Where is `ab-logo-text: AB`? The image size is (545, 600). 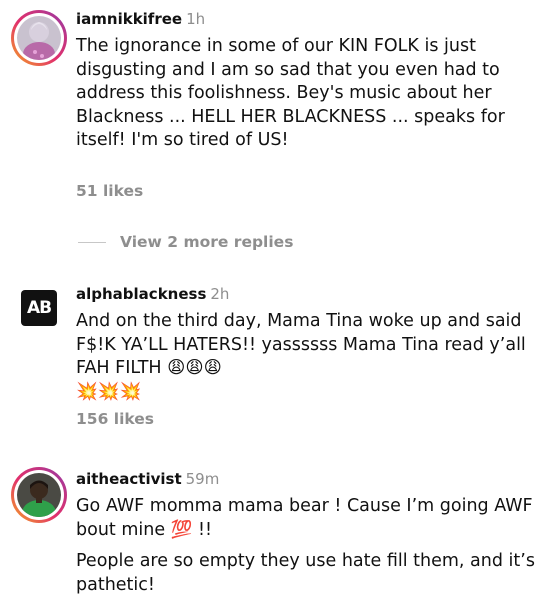
ab-logo-text: AB is located at coordinates (39, 308).